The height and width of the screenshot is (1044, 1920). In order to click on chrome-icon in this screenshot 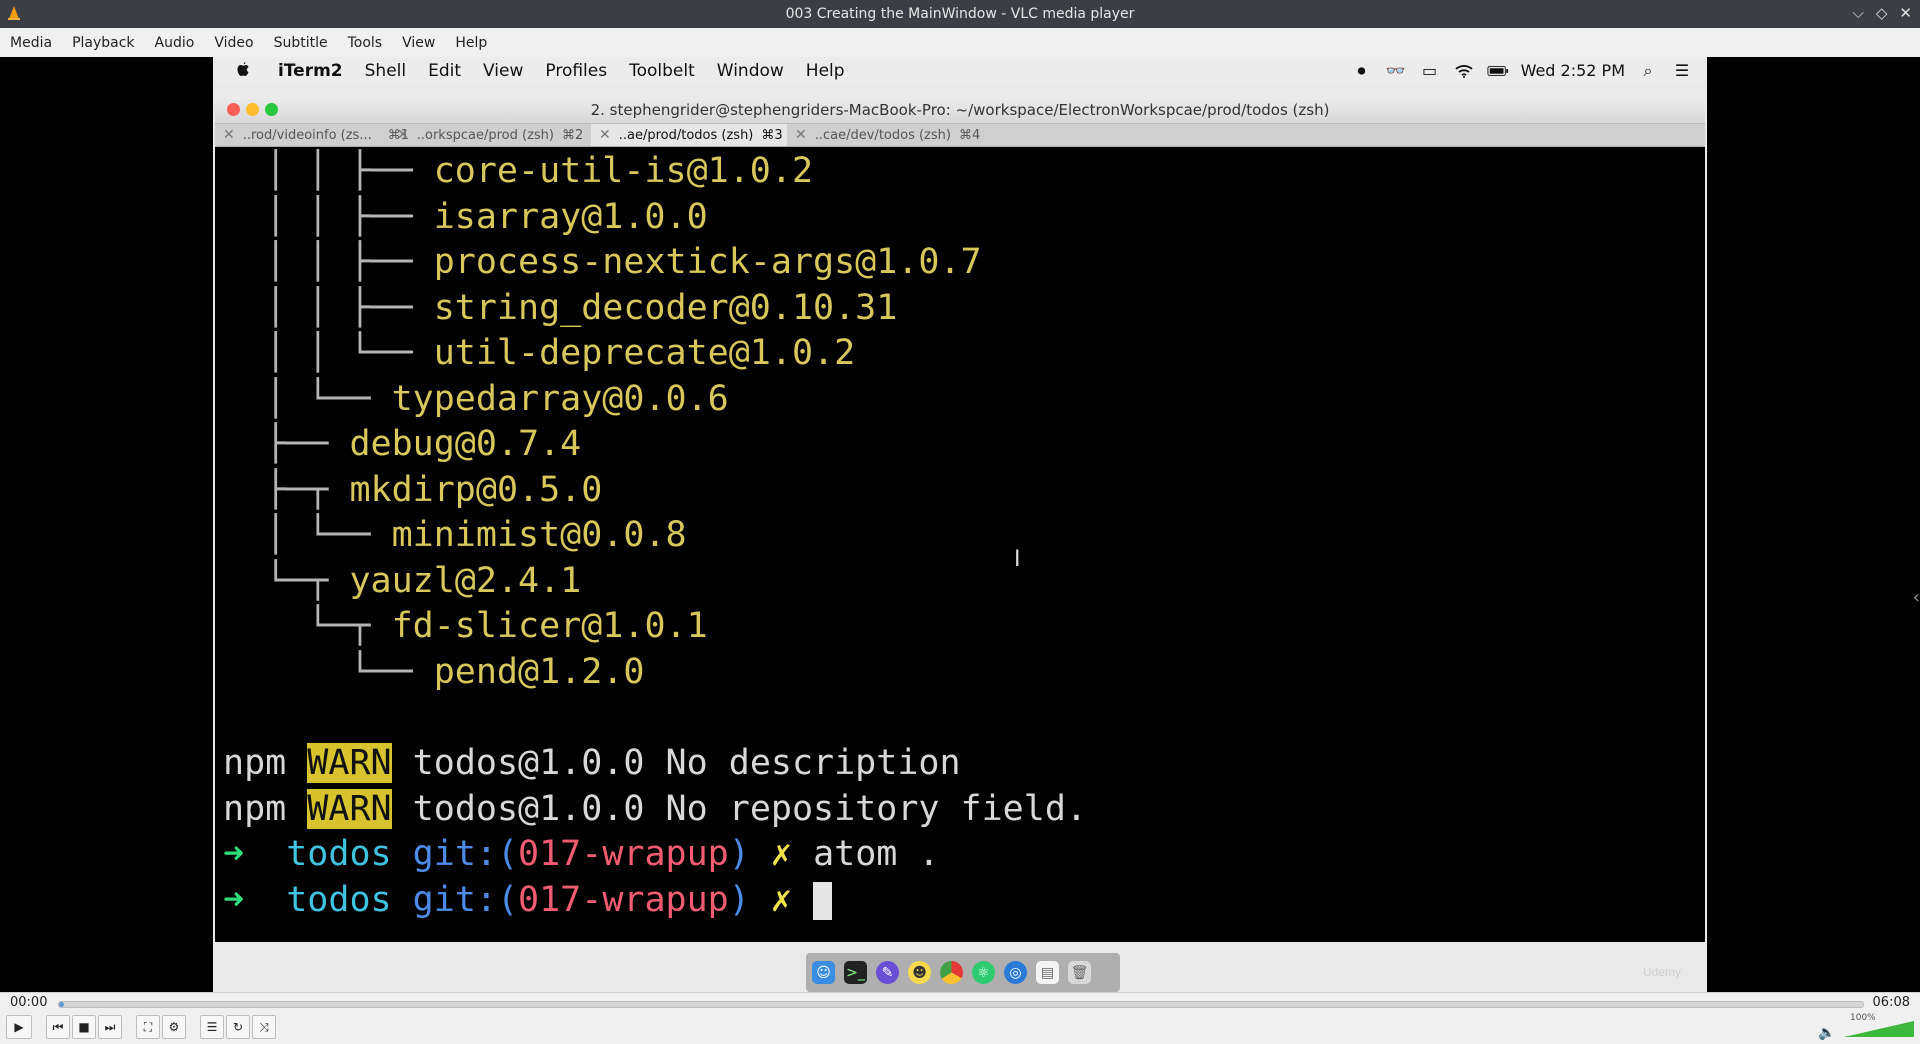, I will do `click(951, 972)`.